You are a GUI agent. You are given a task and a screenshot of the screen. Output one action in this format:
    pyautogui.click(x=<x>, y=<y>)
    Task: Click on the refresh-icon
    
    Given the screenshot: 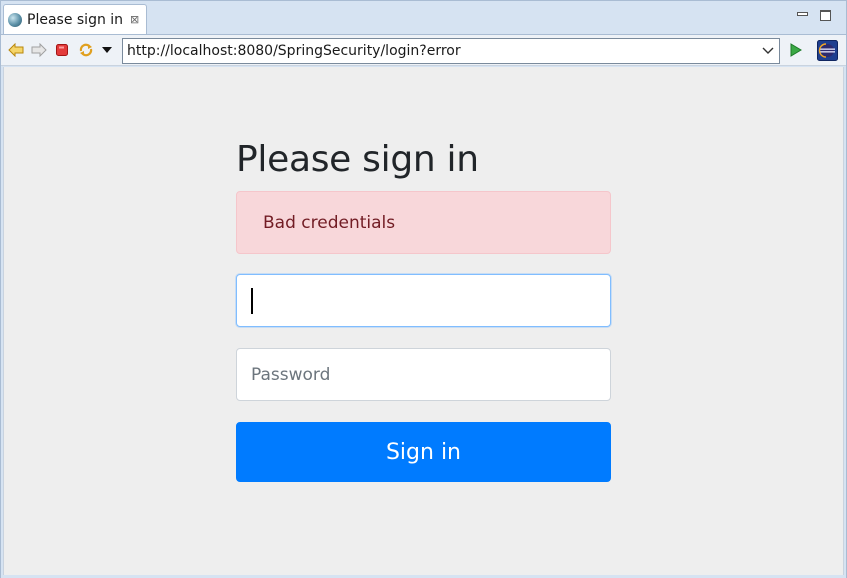 What is the action you would take?
    pyautogui.click(x=86, y=50)
    